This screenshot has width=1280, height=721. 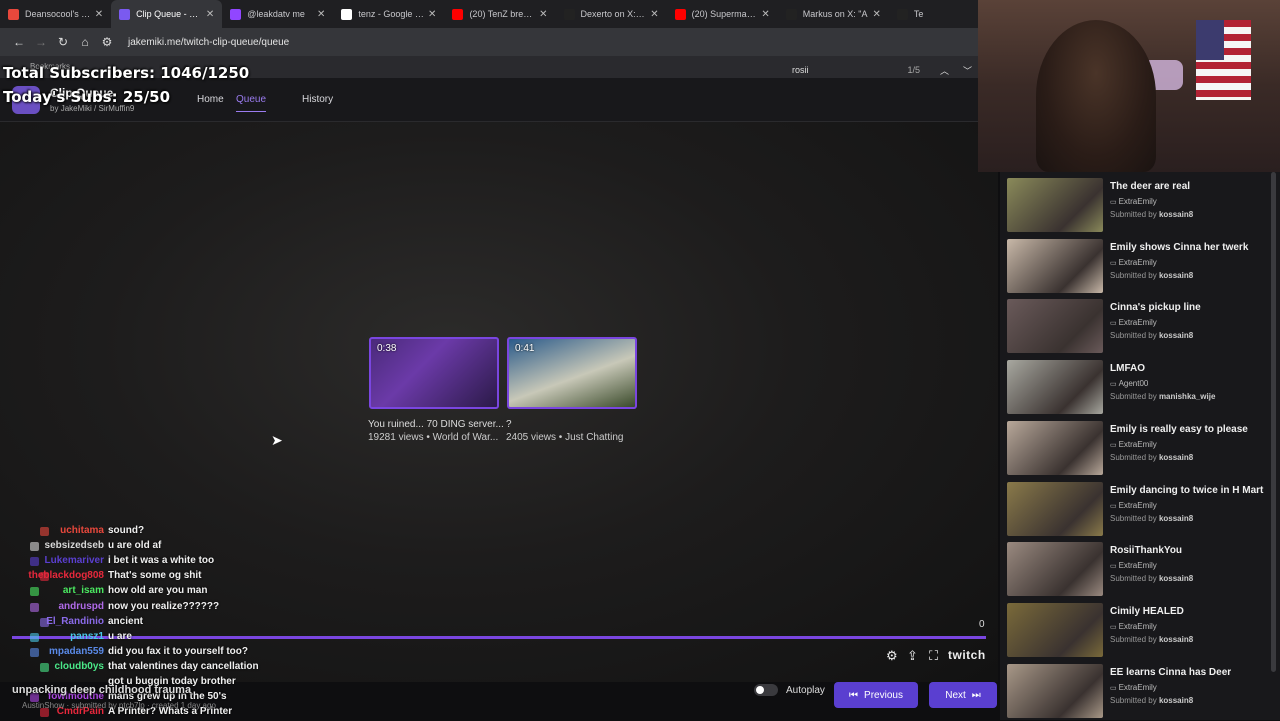 I want to click on autoplay-toggle, so click(x=766, y=690).